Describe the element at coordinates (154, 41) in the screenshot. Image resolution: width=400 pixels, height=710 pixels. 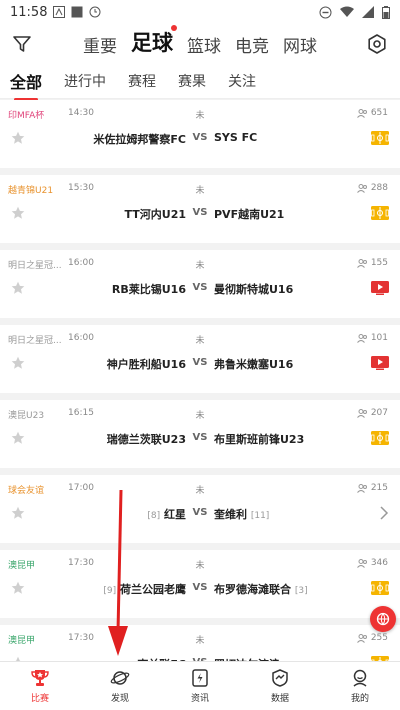
I see `sport-tab-football: 足球` at that location.